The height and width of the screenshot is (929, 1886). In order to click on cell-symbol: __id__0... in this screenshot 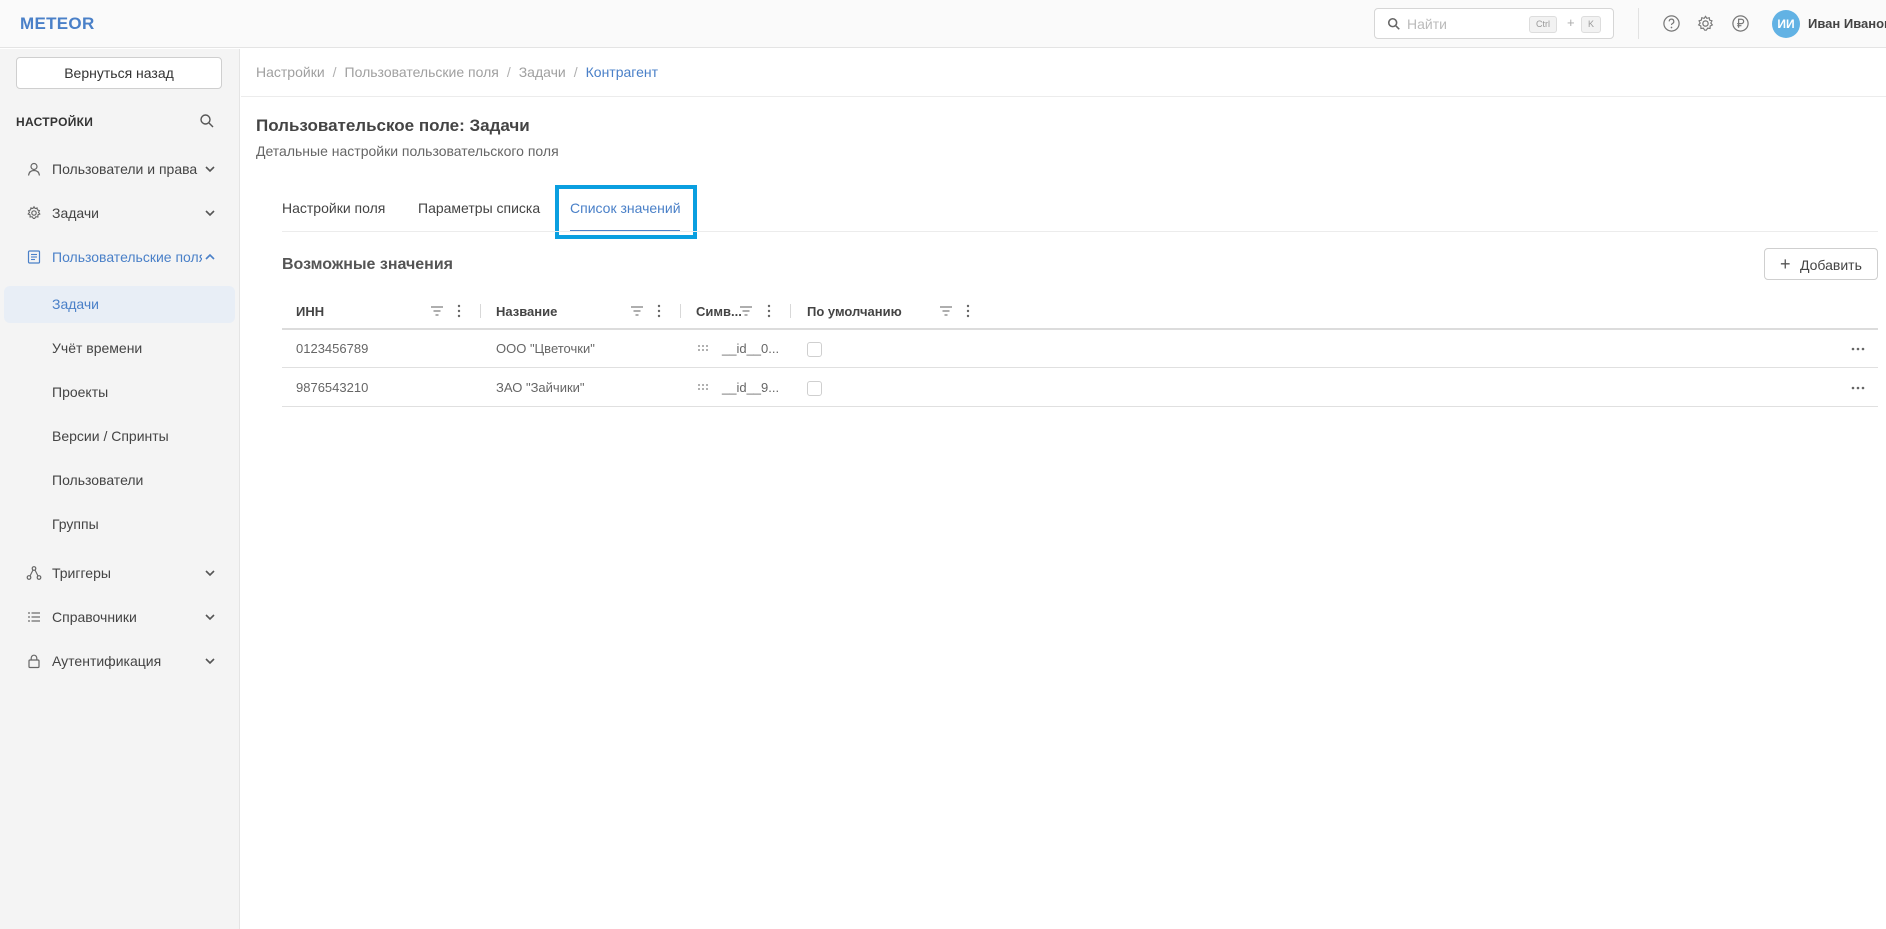, I will do `click(751, 348)`.